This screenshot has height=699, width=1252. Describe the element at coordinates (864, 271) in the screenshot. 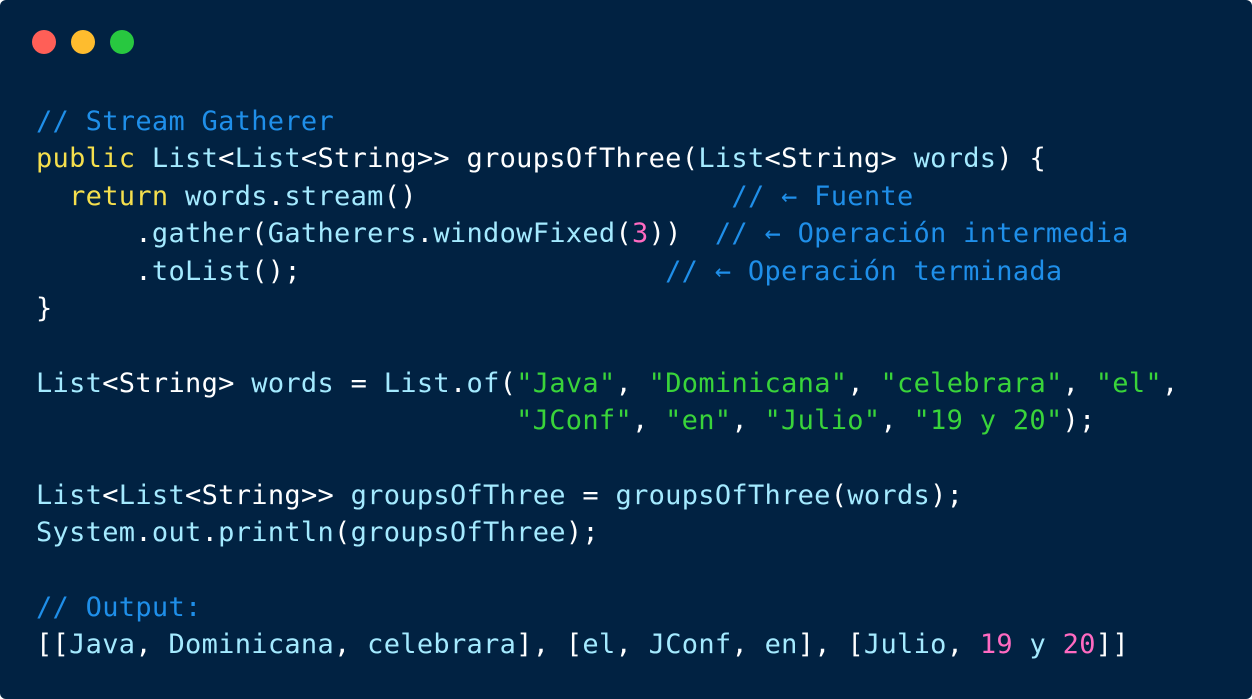

I see `code-token-comment: // ← Operación terminada` at that location.